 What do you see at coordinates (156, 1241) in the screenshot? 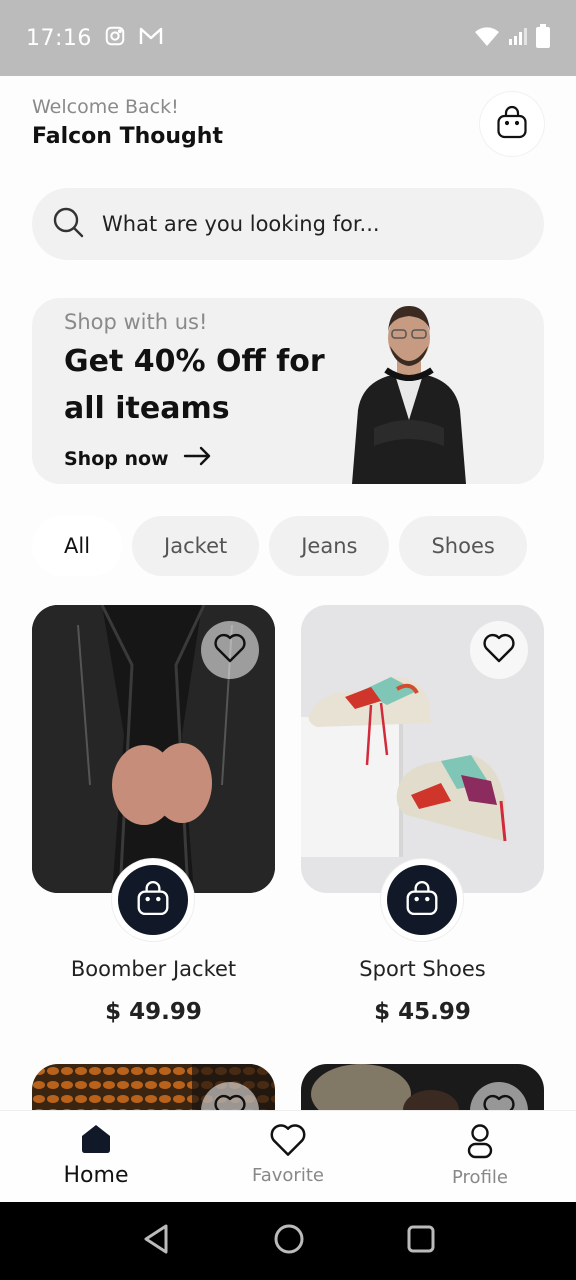
I see `back-icon` at bounding box center [156, 1241].